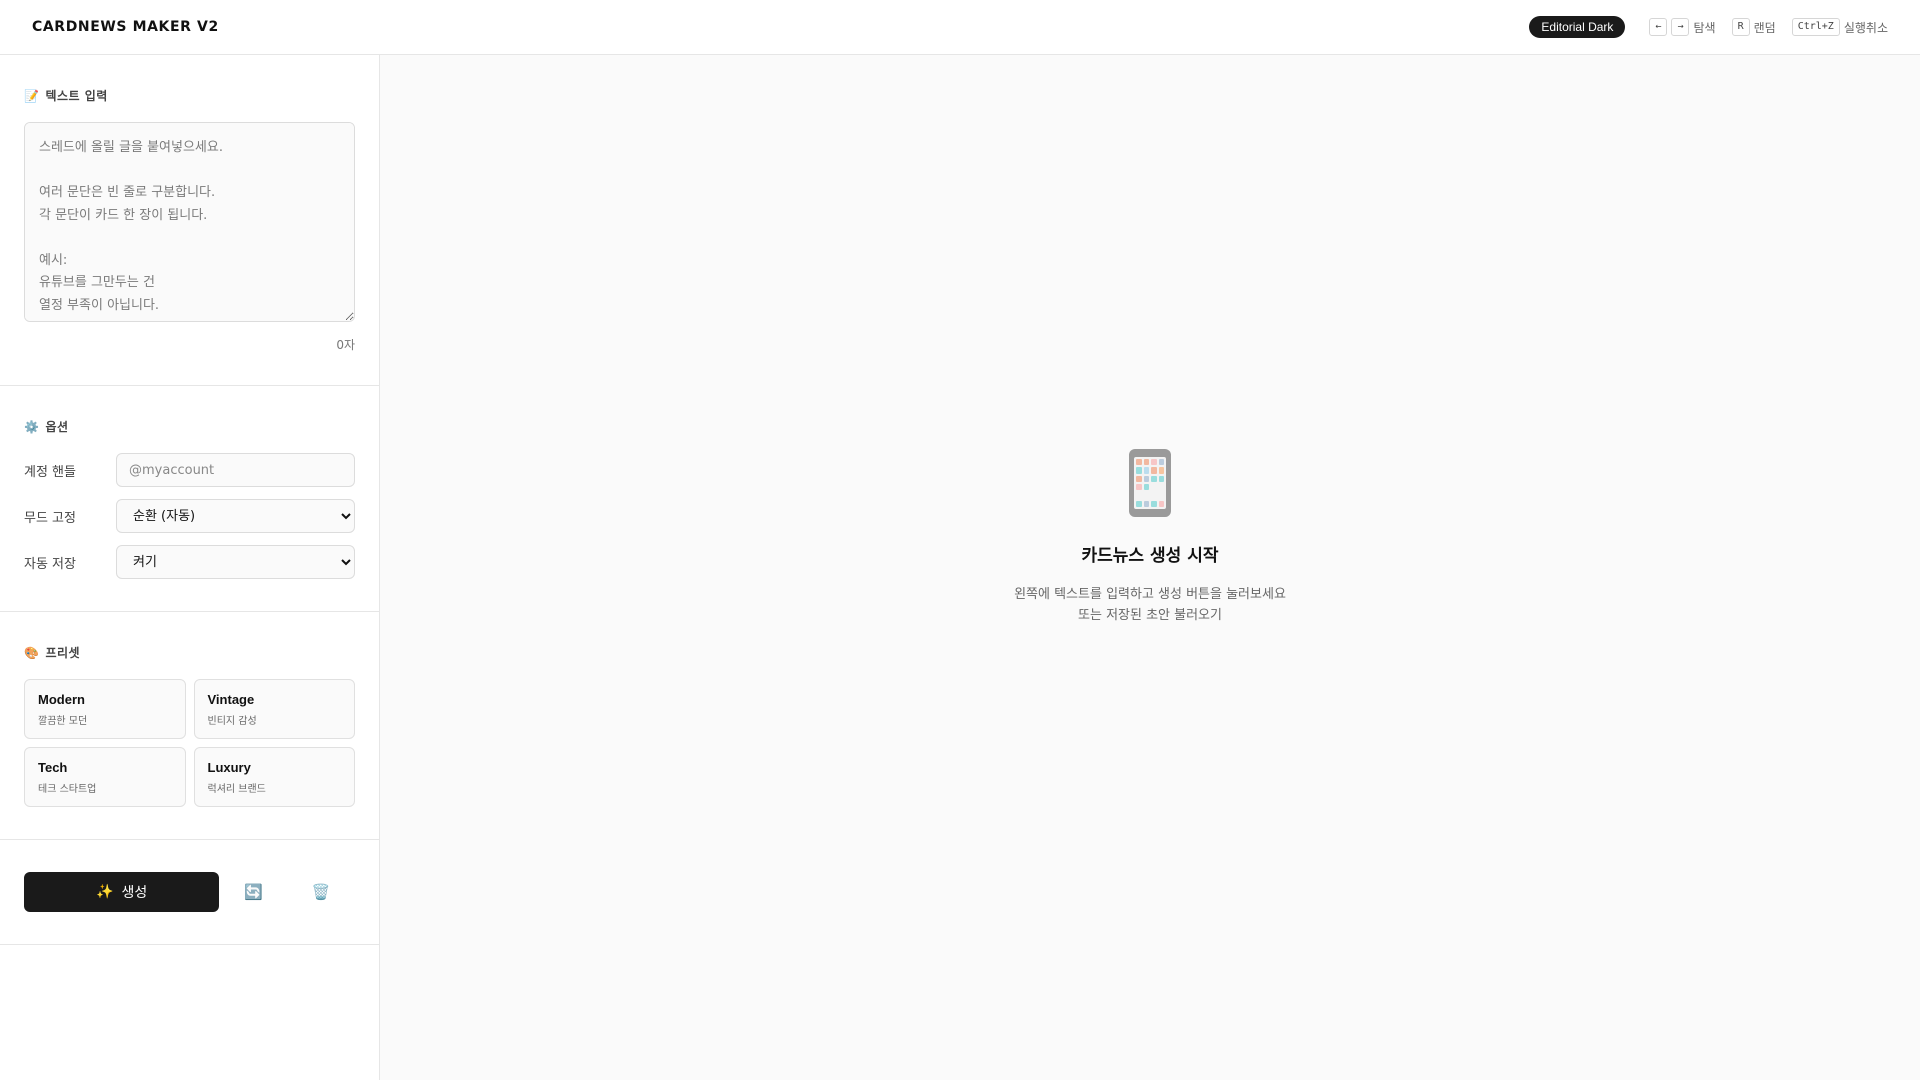 This screenshot has width=1920, height=1080. I want to click on gear-icon: ⚙️, so click(32, 426).